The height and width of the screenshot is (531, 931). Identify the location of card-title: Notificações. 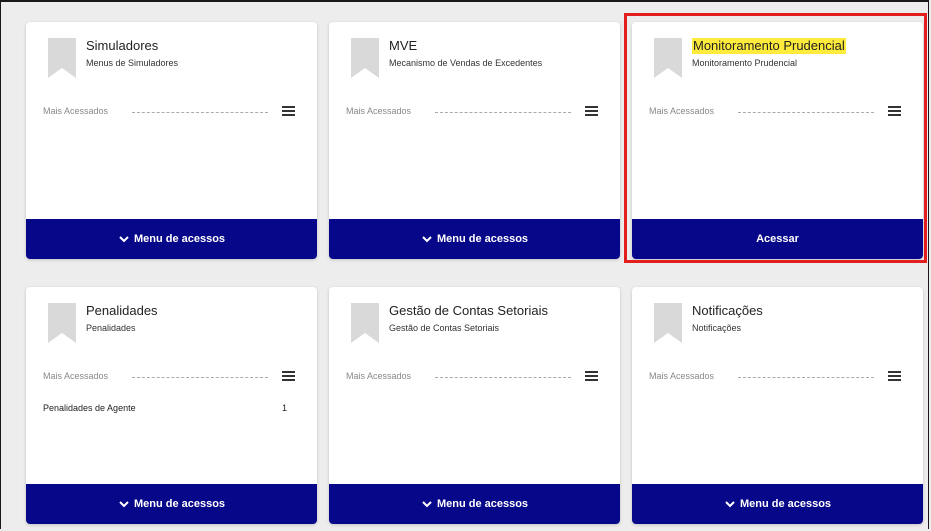
(727, 310).